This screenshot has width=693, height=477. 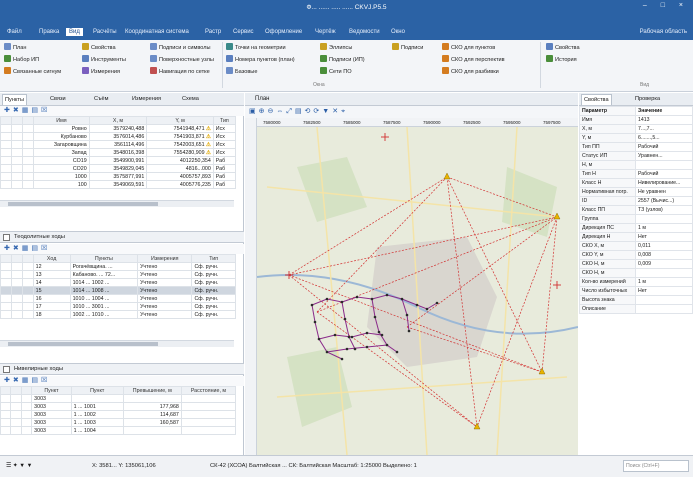 What do you see at coordinates (241, 72) in the screenshot?
I see `ribbon-base-button: Базовые` at bounding box center [241, 72].